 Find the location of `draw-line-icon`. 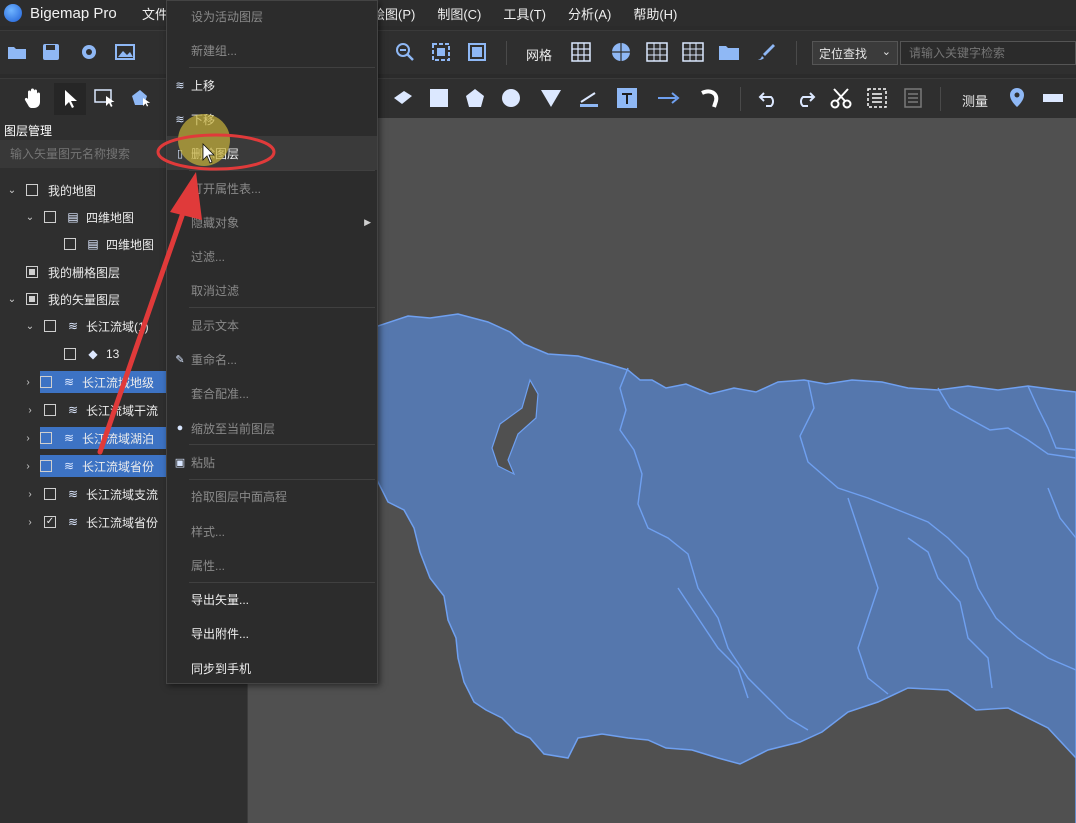

draw-line-icon is located at coordinates (403, 98).